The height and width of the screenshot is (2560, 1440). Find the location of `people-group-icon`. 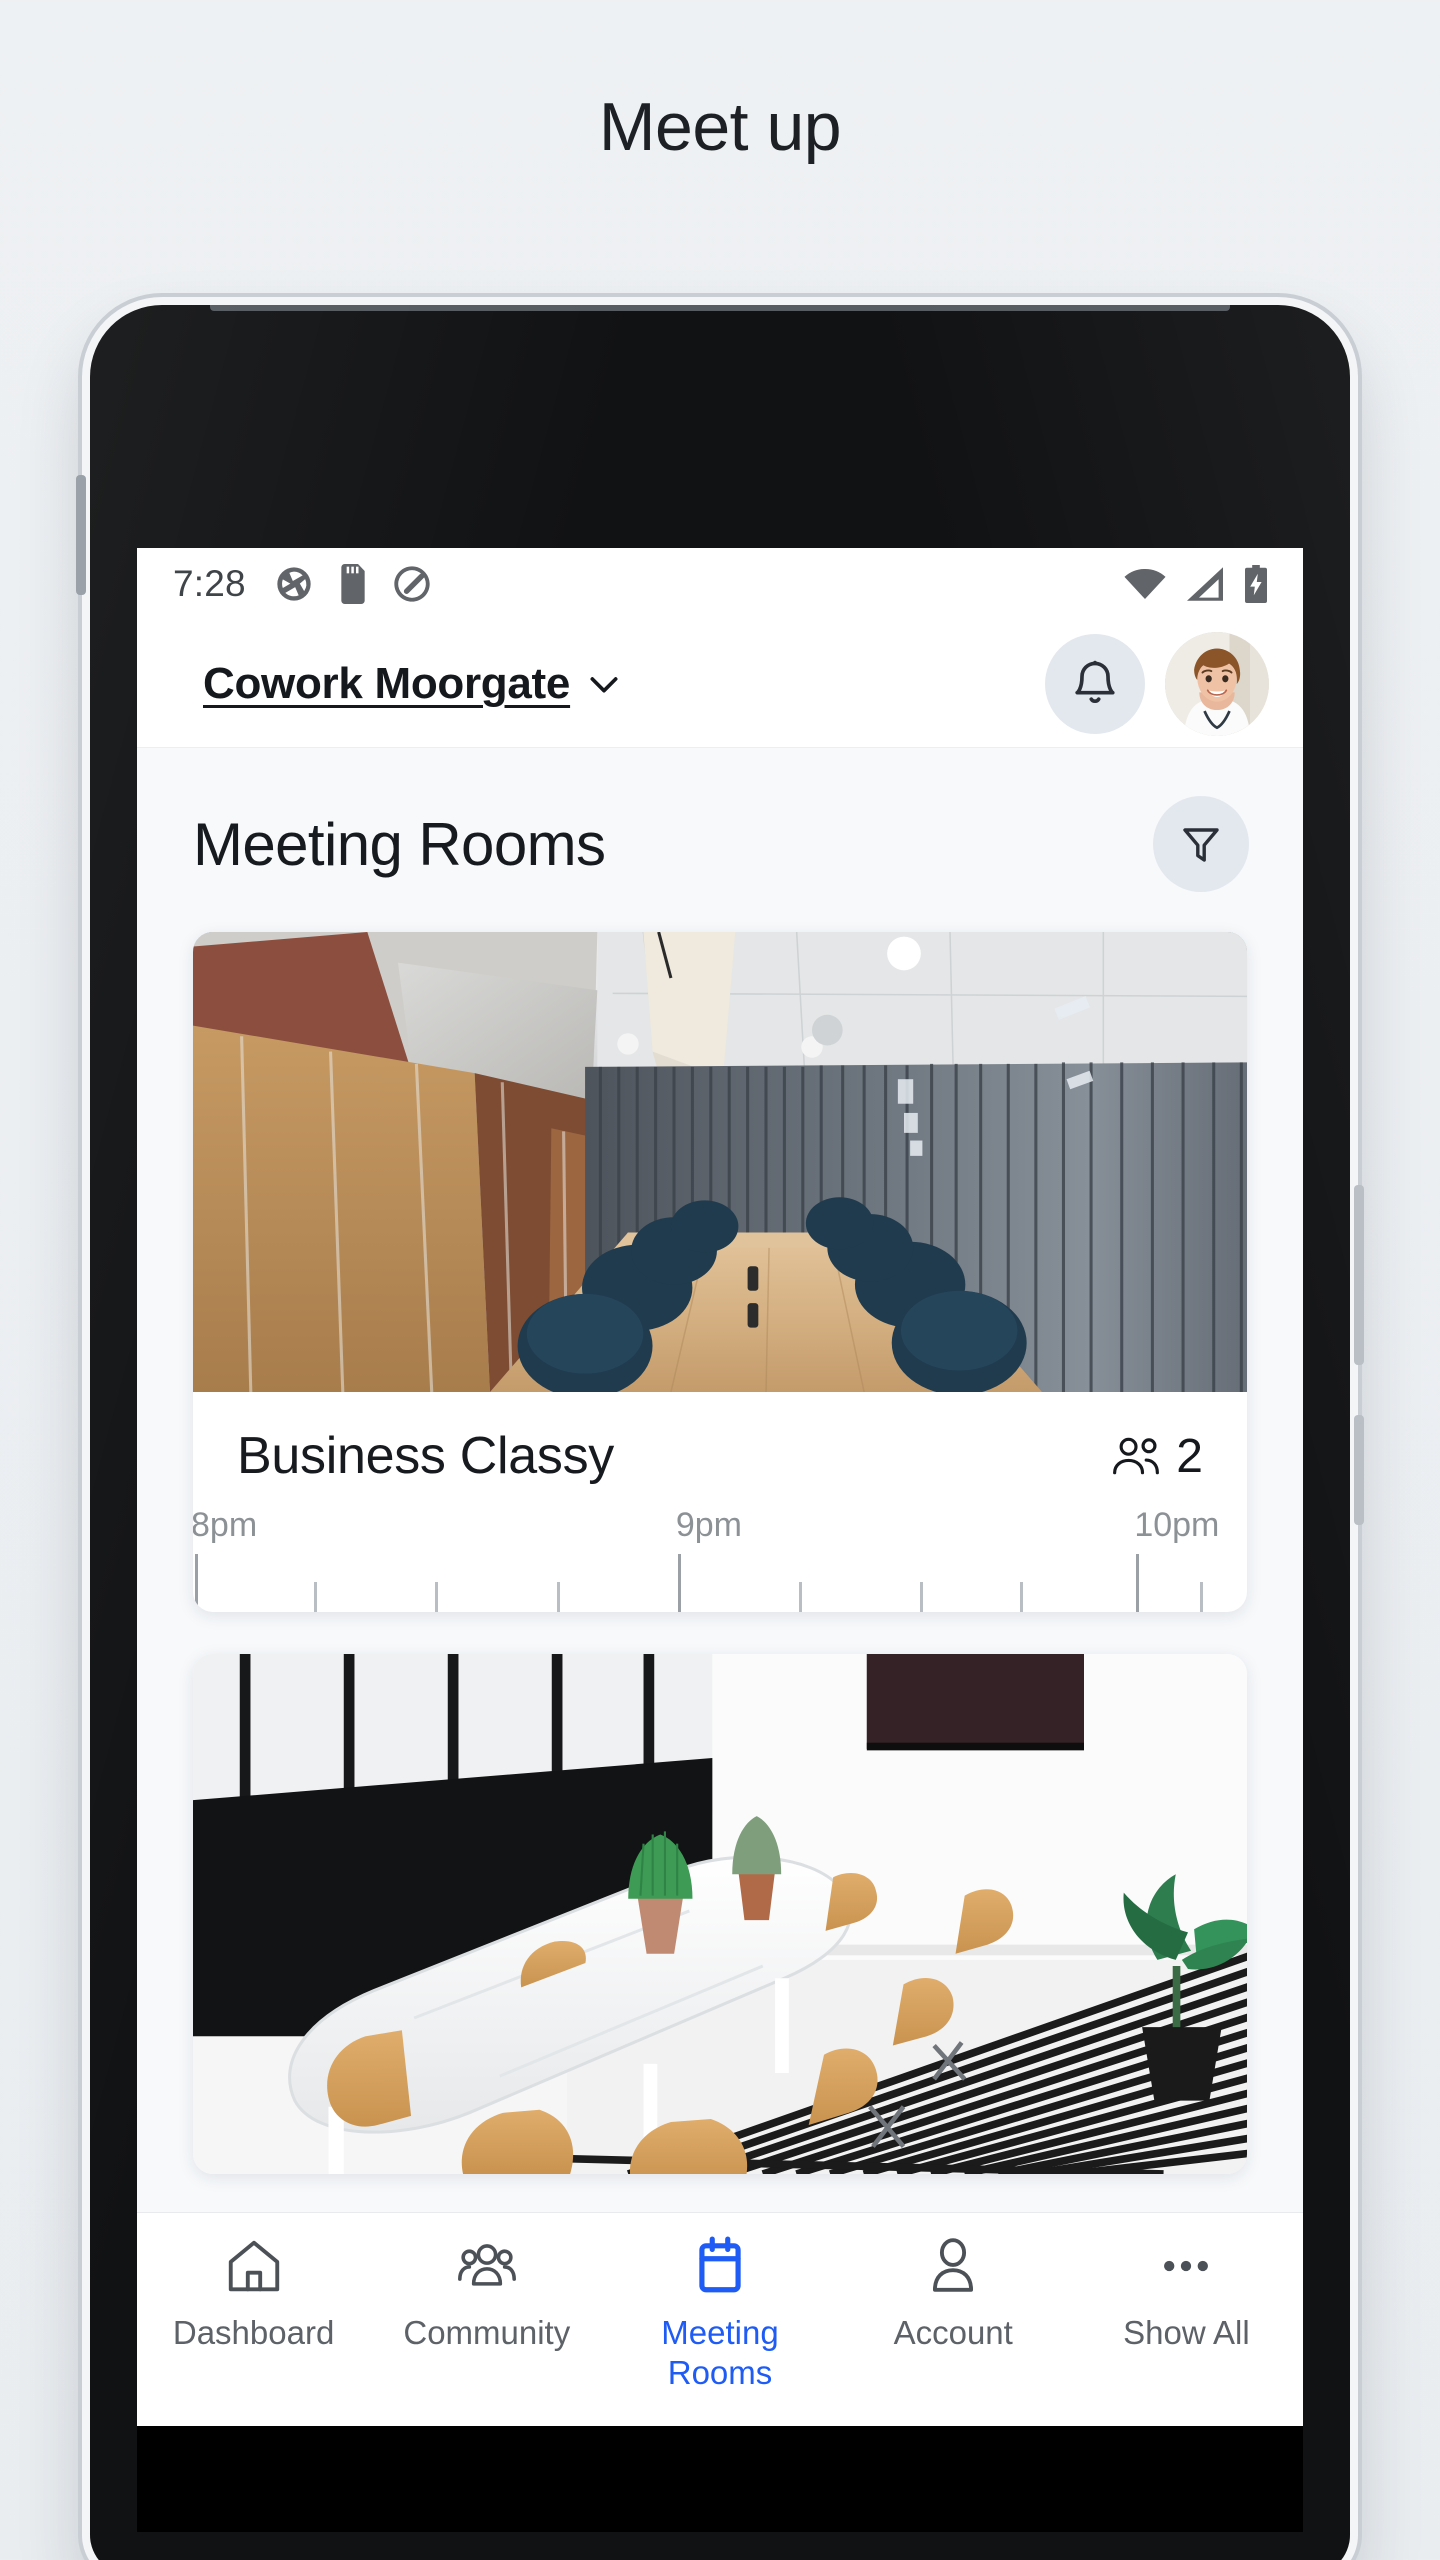

people-group-icon is located at coordinates (486, 2265).